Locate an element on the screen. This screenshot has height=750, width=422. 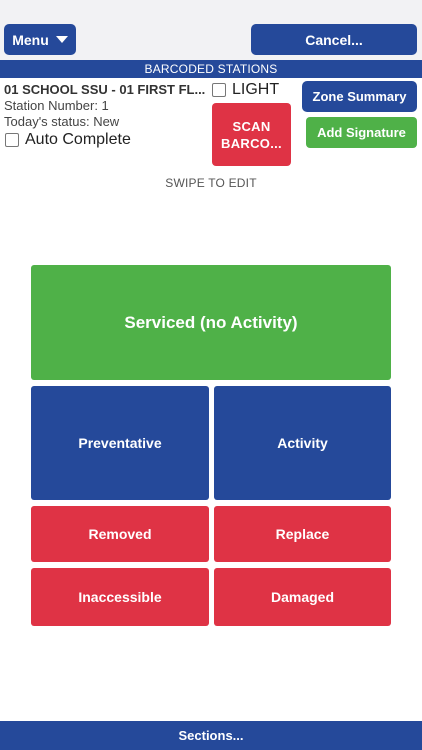
serviced-label: Serviced (no Activity) is located at coordinates (211, 322).